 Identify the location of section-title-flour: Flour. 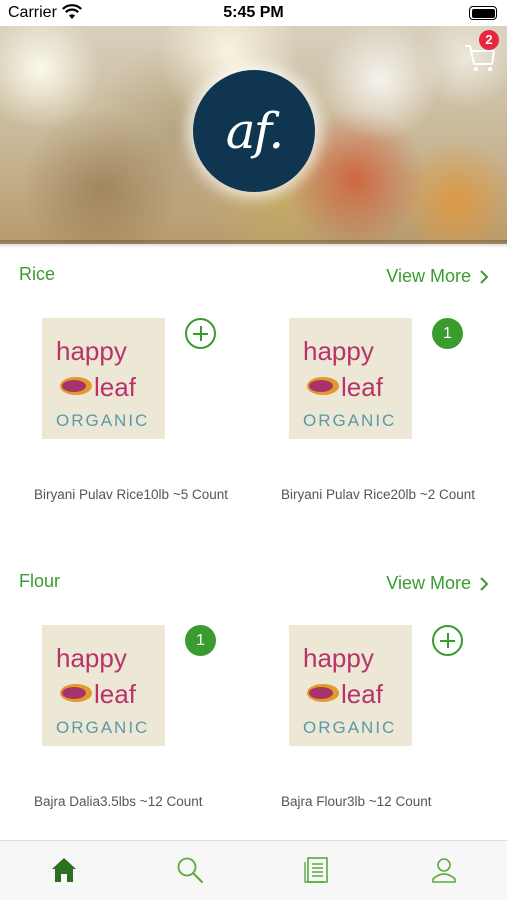
(40, 581).